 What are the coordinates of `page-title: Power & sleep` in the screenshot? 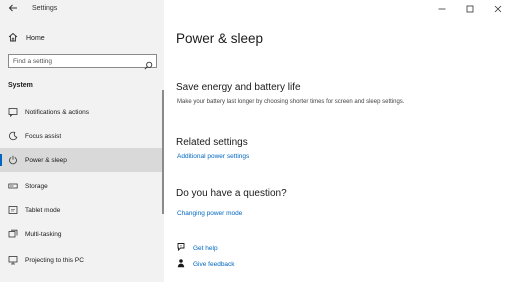 It's located at (220, 38).